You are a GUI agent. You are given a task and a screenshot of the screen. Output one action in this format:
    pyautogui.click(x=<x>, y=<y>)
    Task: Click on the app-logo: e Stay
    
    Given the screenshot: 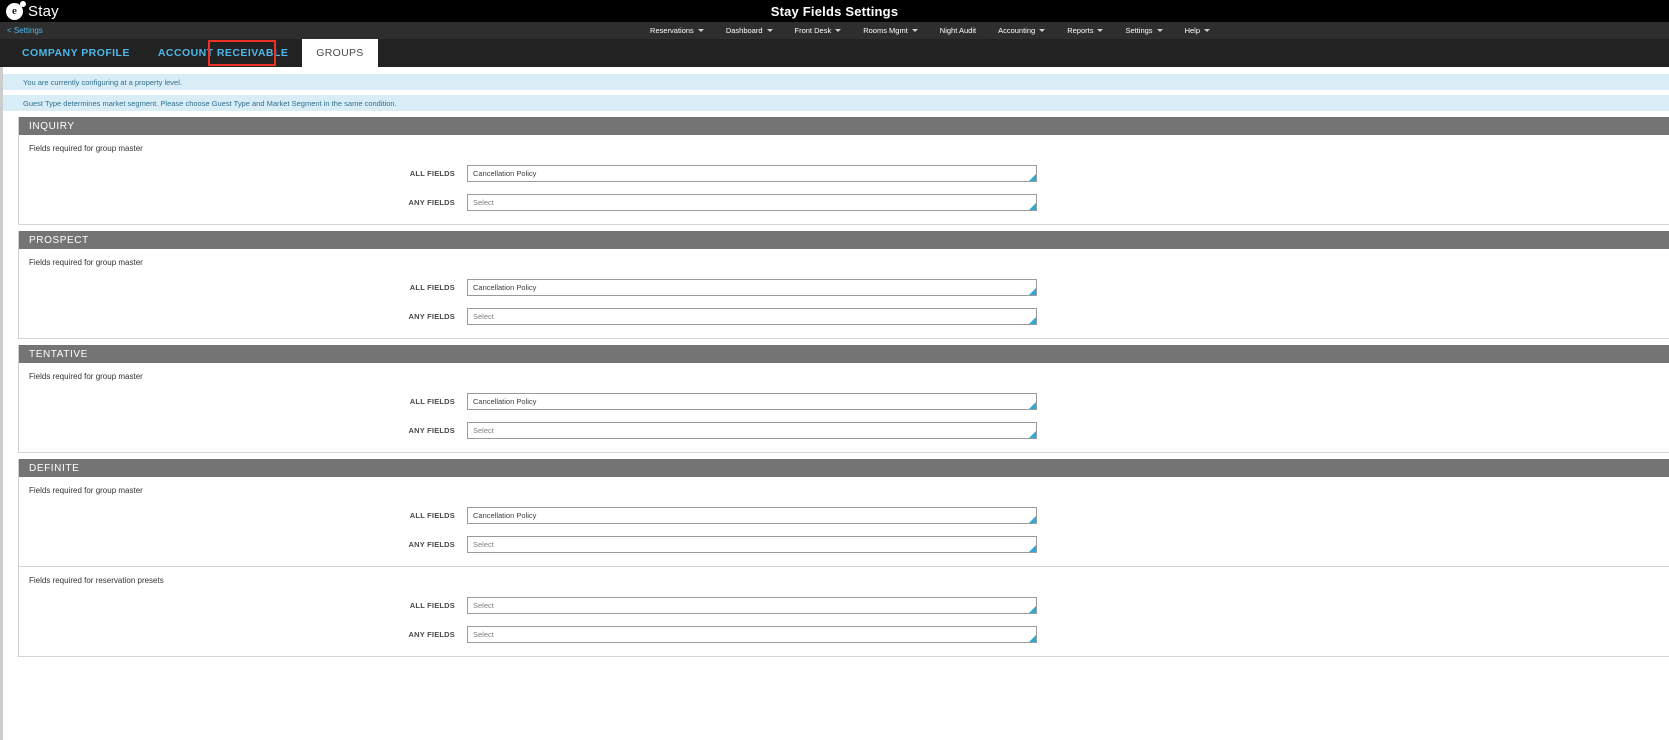 What is the action you would take?
    pyautogui.click(x=29, y=10)
    